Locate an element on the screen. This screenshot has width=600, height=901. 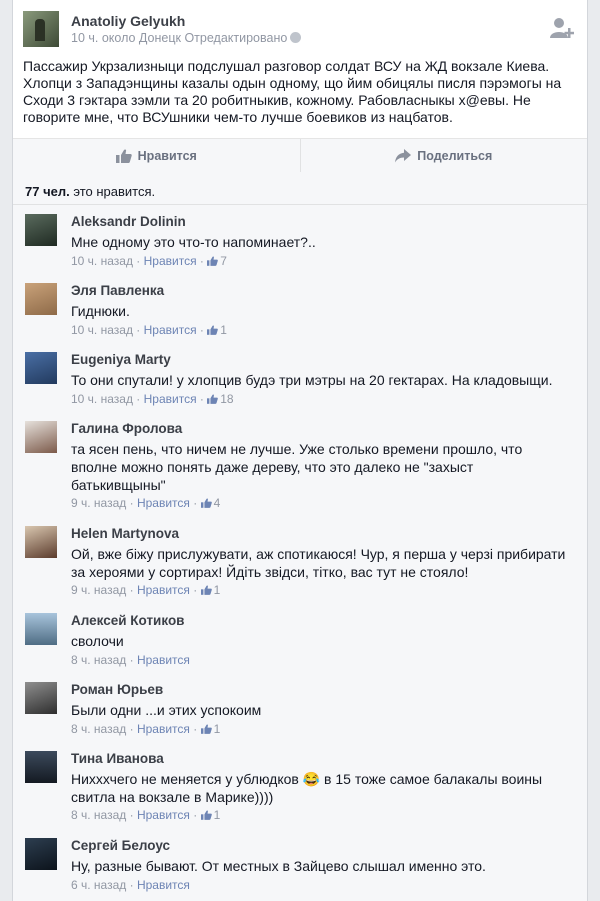
comment-author: Тина Иванова is located at coordinates (117, 758).